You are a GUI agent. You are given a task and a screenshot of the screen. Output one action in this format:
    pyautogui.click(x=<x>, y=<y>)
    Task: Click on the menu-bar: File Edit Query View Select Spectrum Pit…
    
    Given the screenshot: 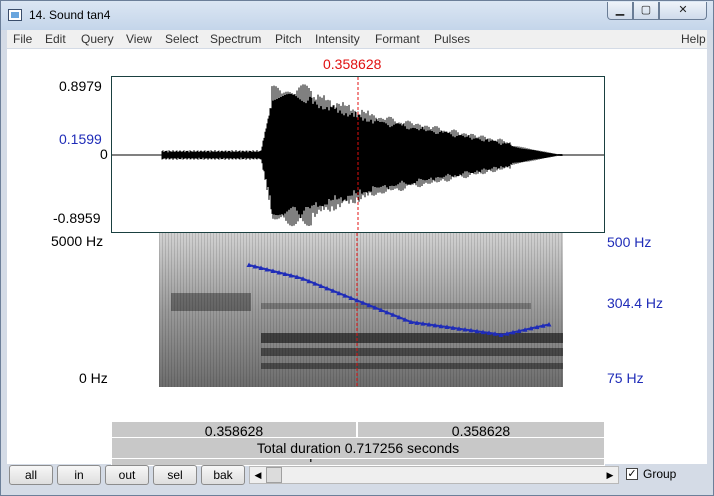 What is the action you would take?
    pyautogui.click(x=357, y=39)
    